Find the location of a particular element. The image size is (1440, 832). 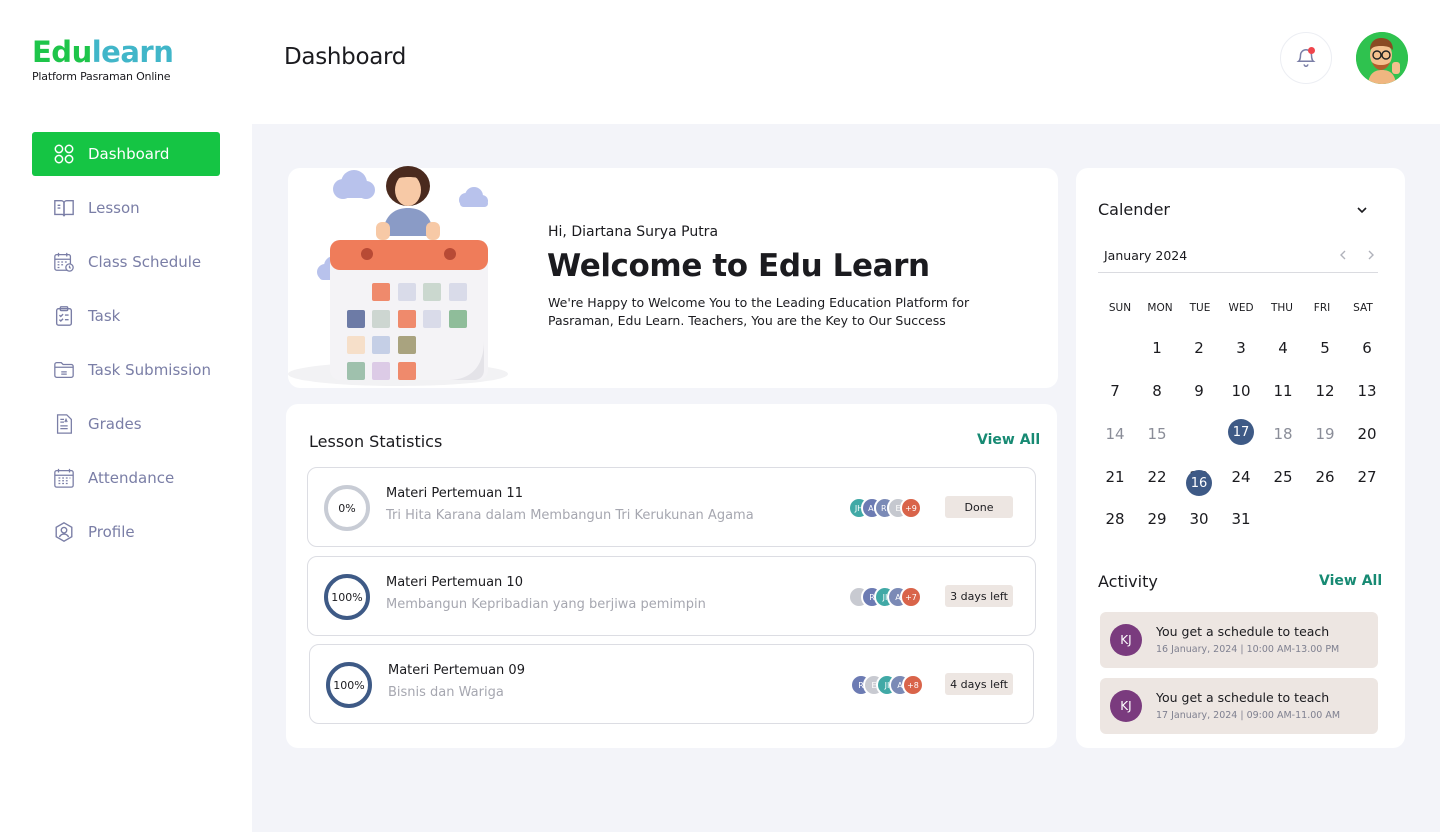

avatar is located at coordinates (1382, 58).